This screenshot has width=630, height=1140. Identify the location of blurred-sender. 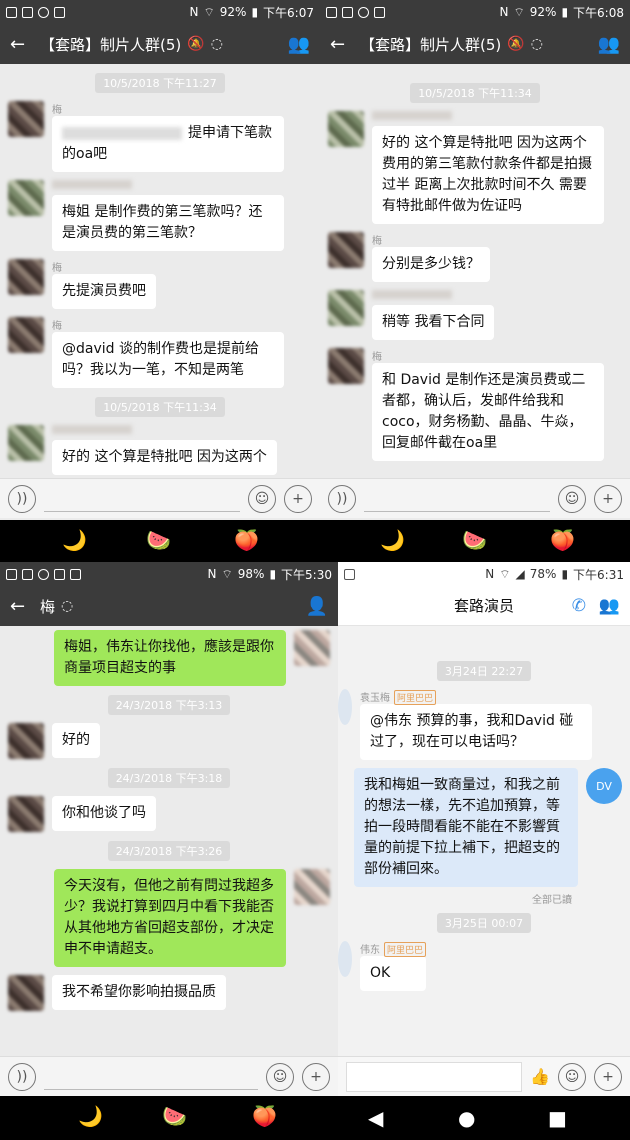
(92, 184).